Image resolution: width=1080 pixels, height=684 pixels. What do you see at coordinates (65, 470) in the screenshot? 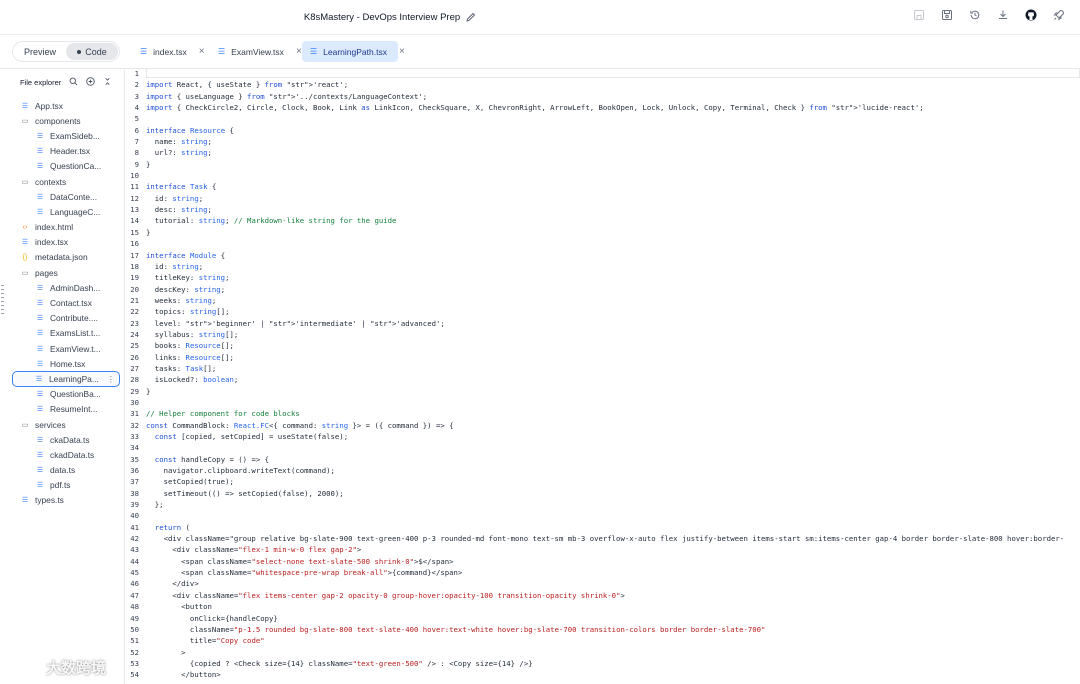
I see `file-item: ☰ data.ts` at bounding box center [65, 470].